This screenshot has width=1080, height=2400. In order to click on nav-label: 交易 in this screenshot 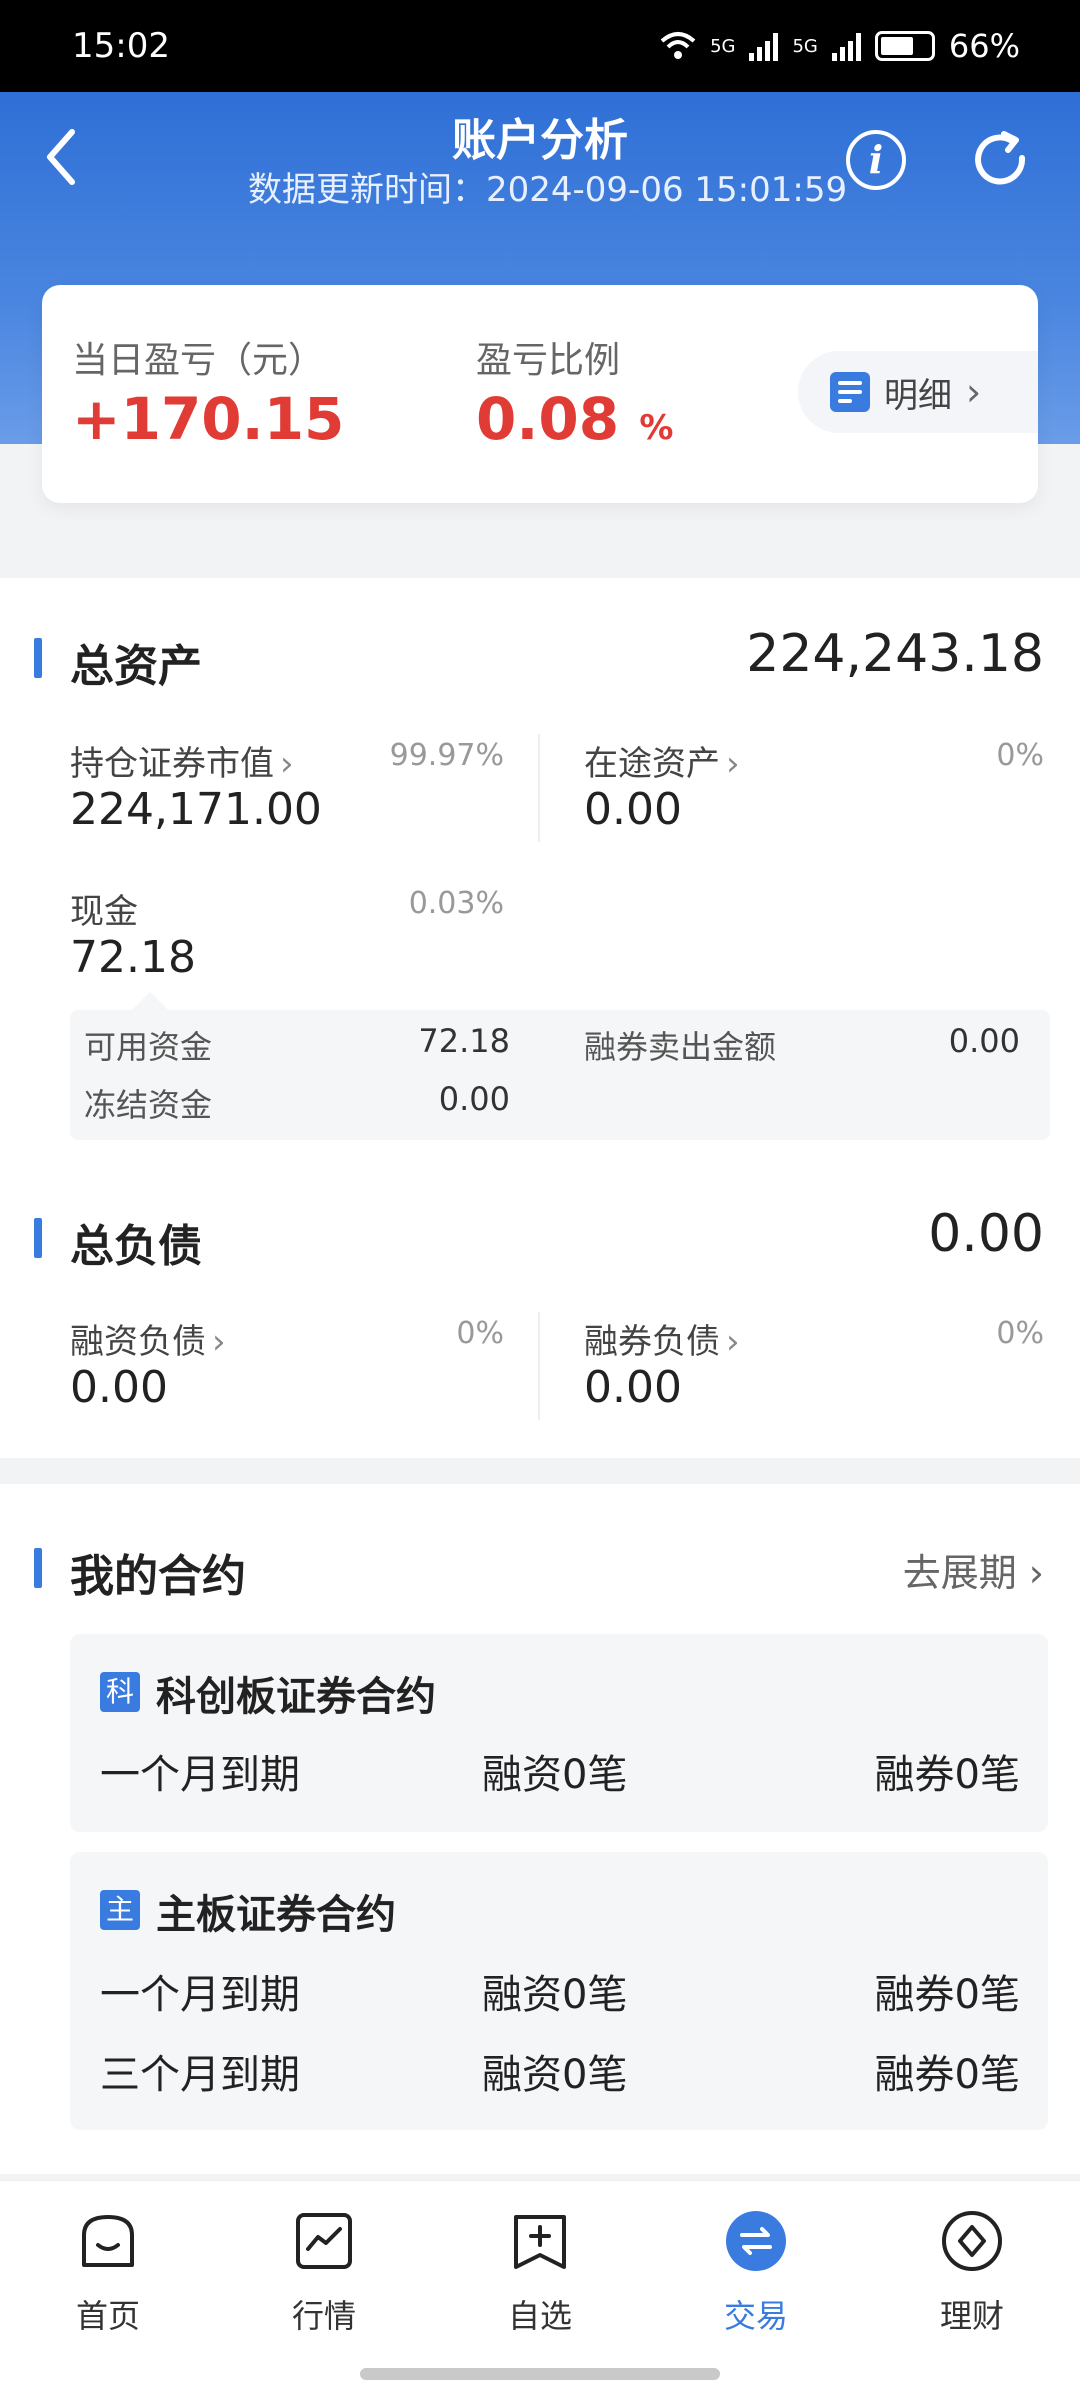, I will do `click(755, 2316)`.